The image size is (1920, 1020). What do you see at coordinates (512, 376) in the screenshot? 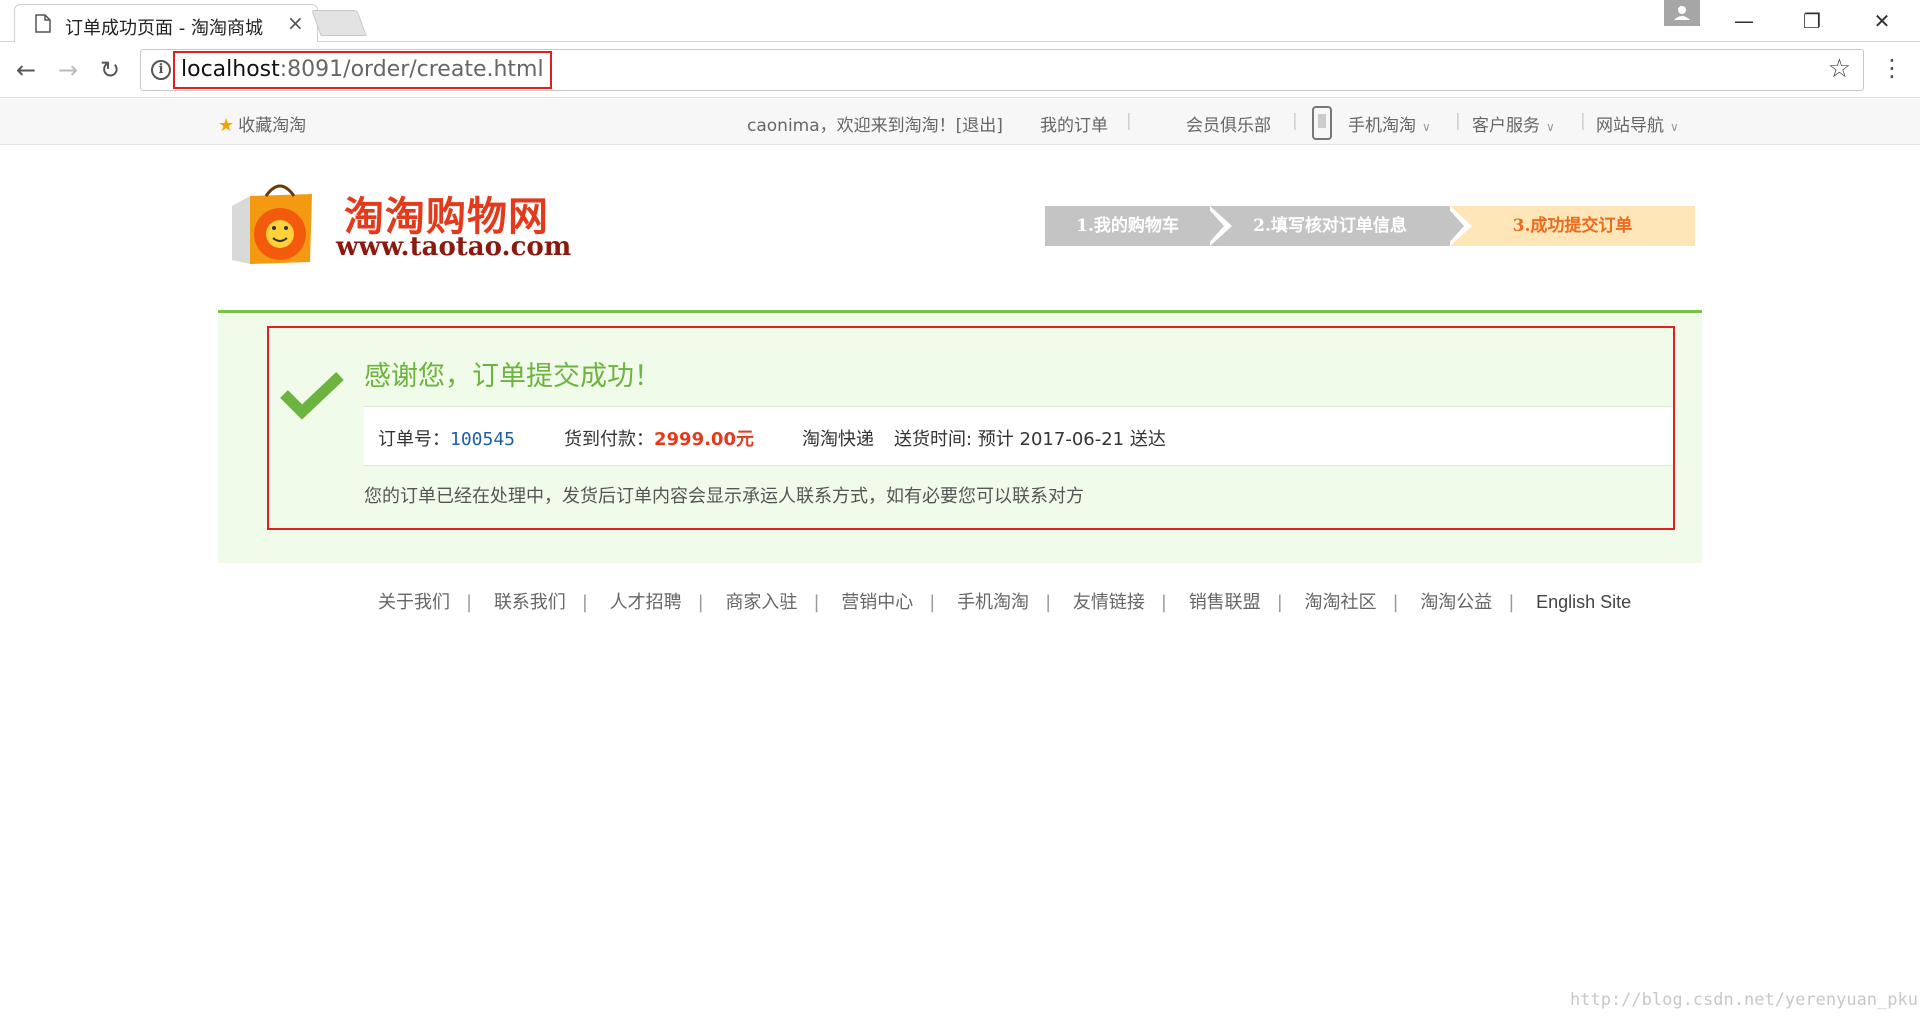
I see `success-title: 感谢您，订单提交成功！` at bounding box center [512, 376].